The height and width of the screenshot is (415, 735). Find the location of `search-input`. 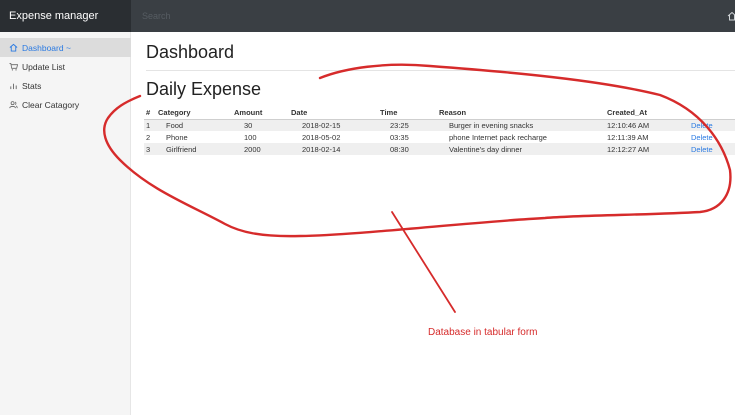

search-input is located at coordinates (426, 16).